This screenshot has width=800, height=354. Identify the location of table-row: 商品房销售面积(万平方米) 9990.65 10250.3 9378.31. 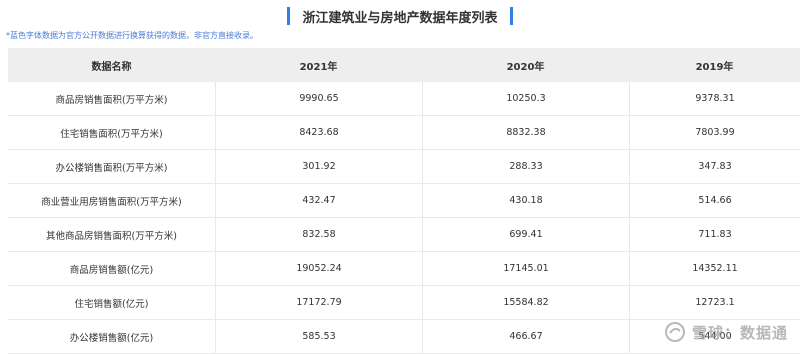
(404, 99).